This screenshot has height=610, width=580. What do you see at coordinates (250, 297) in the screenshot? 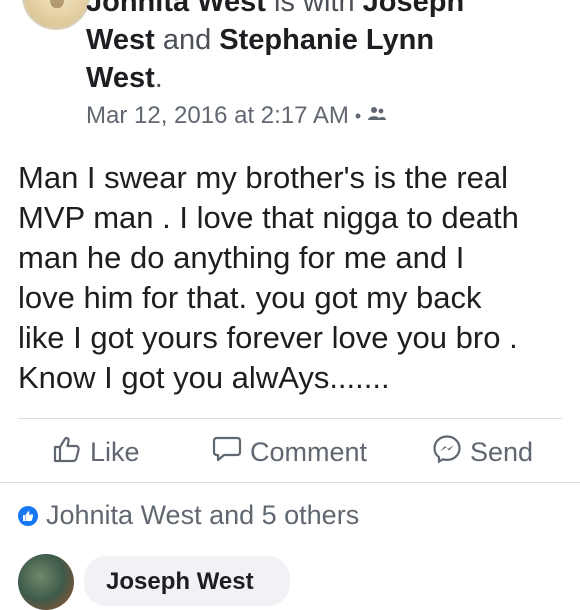
I see `post-body-line: love him for that. you got my back` at bounding box center [250, 297].